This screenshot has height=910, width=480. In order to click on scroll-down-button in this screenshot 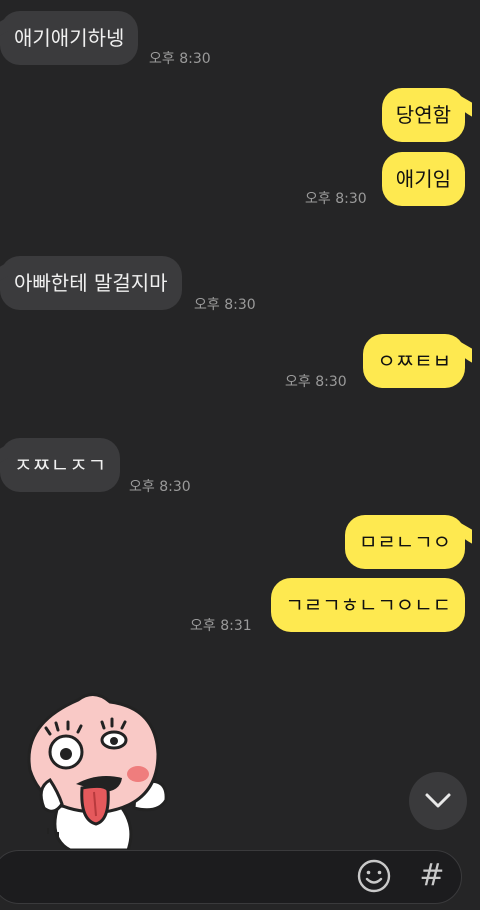, I will do `click(438, 801)`.